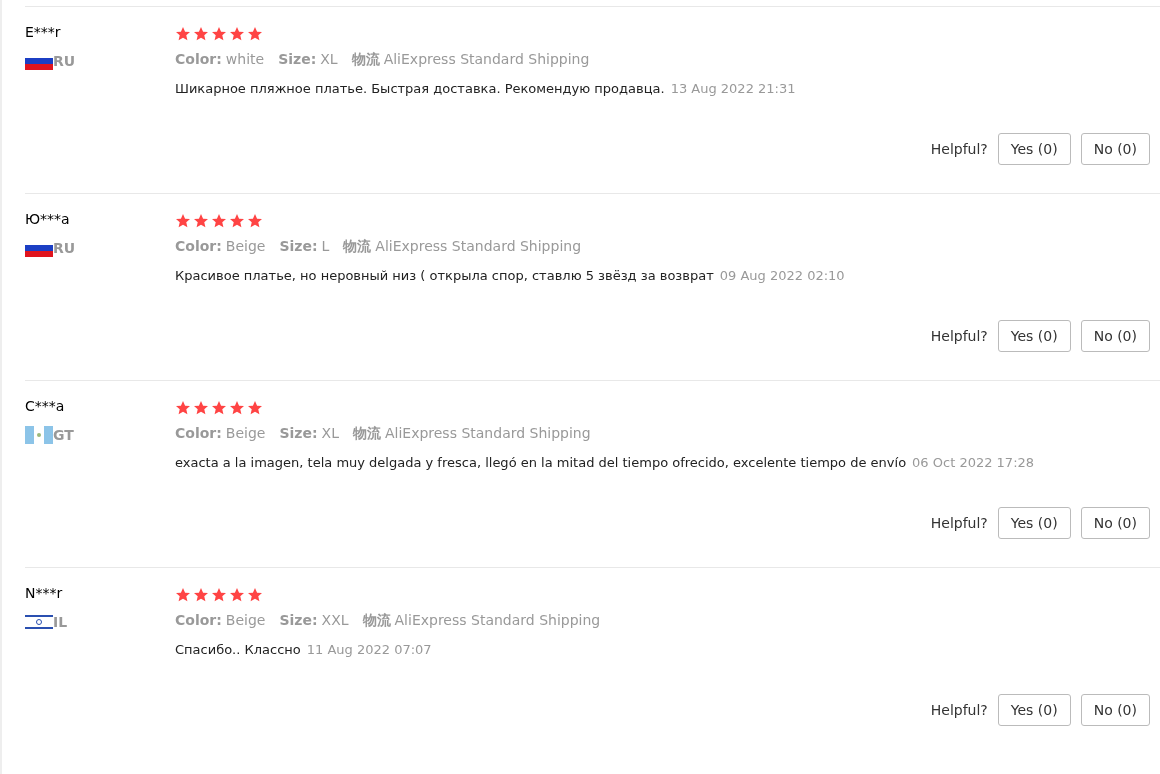 Image resolution: width=1160 pixels, height=774 pixels. Describe the element at coordinates (43, 32) in the screenshot. I see `reviewer-name: E***r` at that location.